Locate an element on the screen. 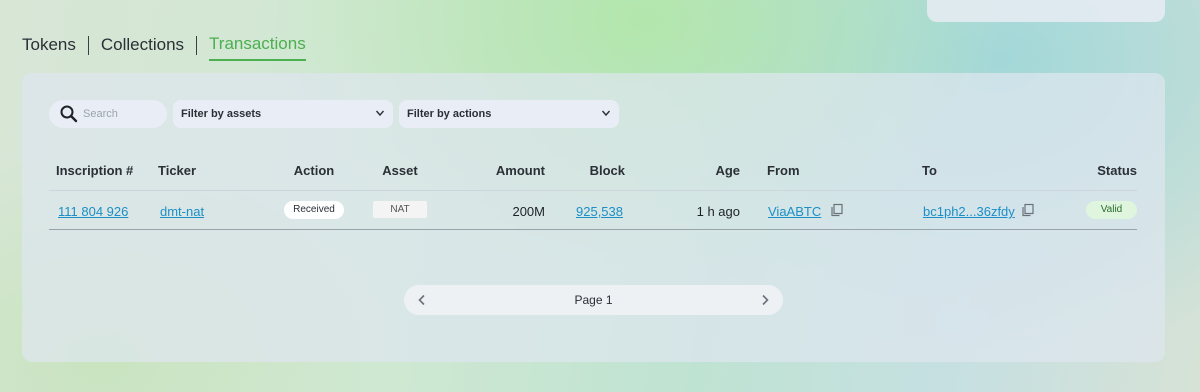  filter-actions-label: Filter by actions is located at coordinates (449, 114).